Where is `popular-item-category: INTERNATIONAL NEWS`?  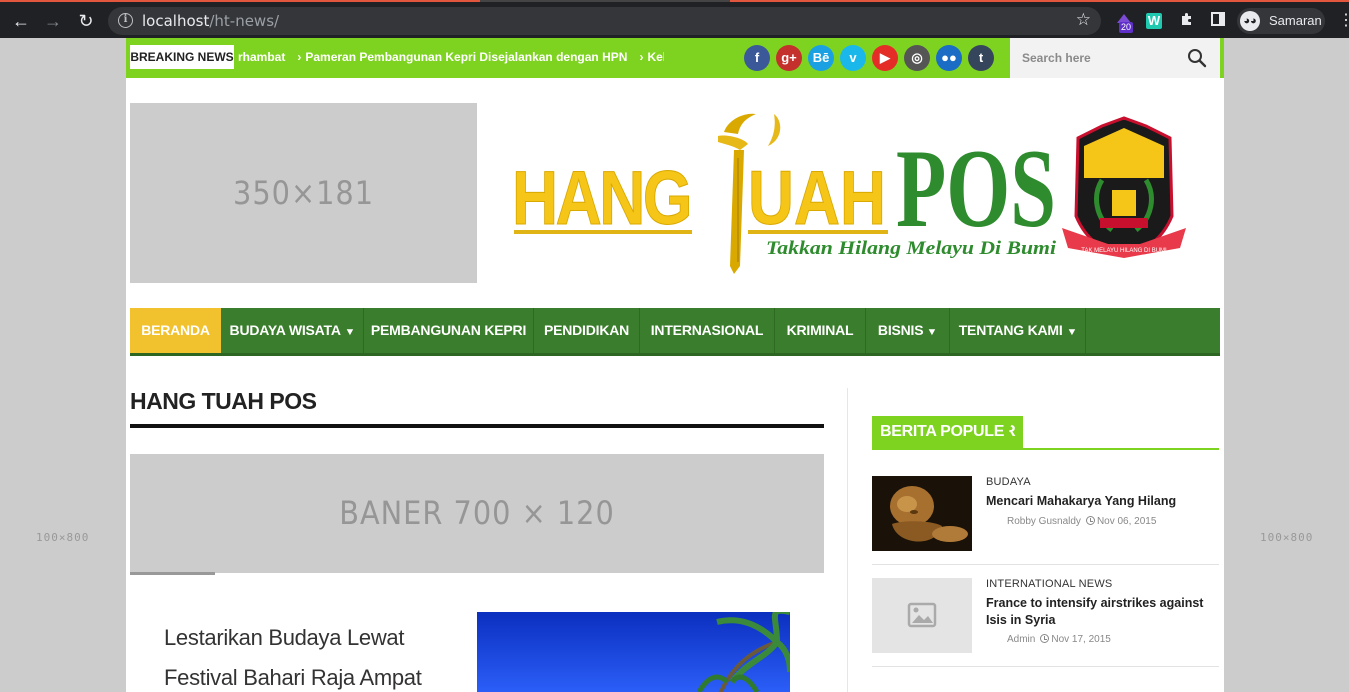
popular-item-category: INTERNATIONAL NEWS is located at coordinates (1049, 584).